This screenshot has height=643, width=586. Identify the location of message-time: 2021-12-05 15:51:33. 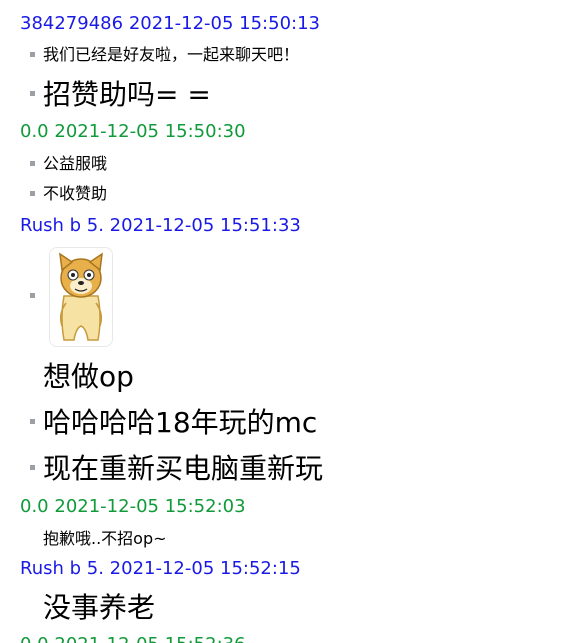
(205, 225).